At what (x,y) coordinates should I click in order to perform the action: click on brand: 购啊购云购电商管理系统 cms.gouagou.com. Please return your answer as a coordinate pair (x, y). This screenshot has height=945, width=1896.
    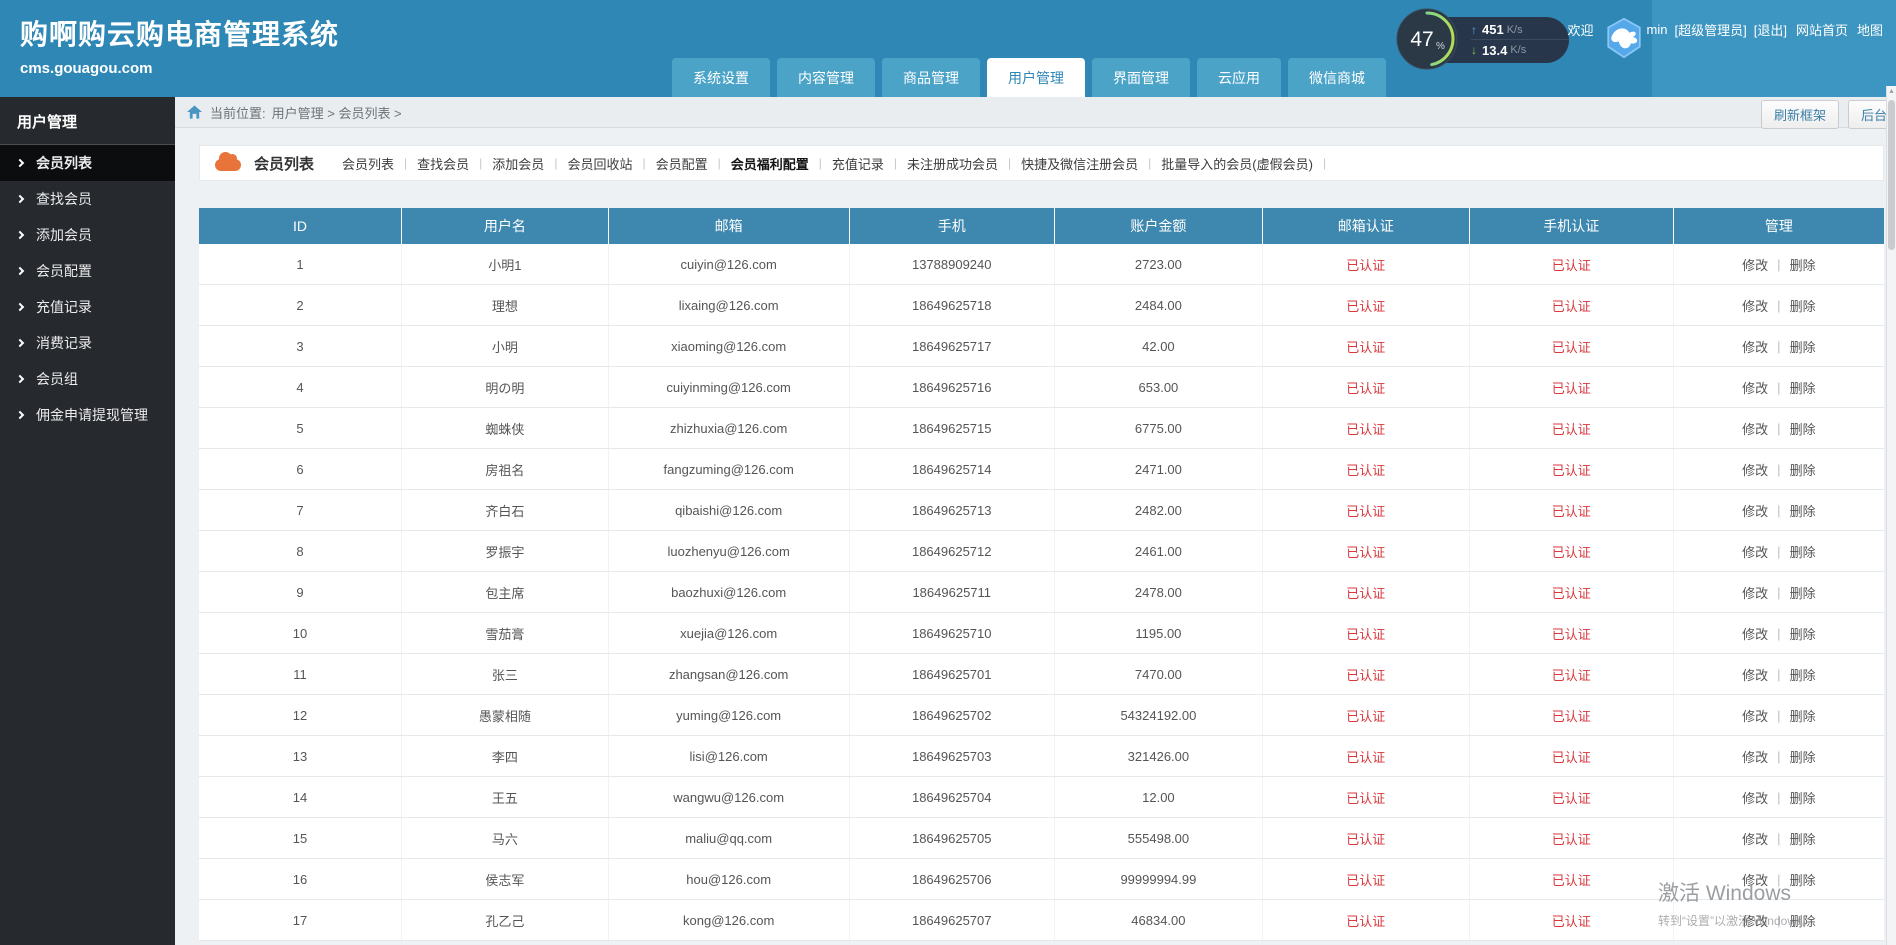
    Looking at the image, I should click on (179, 45).